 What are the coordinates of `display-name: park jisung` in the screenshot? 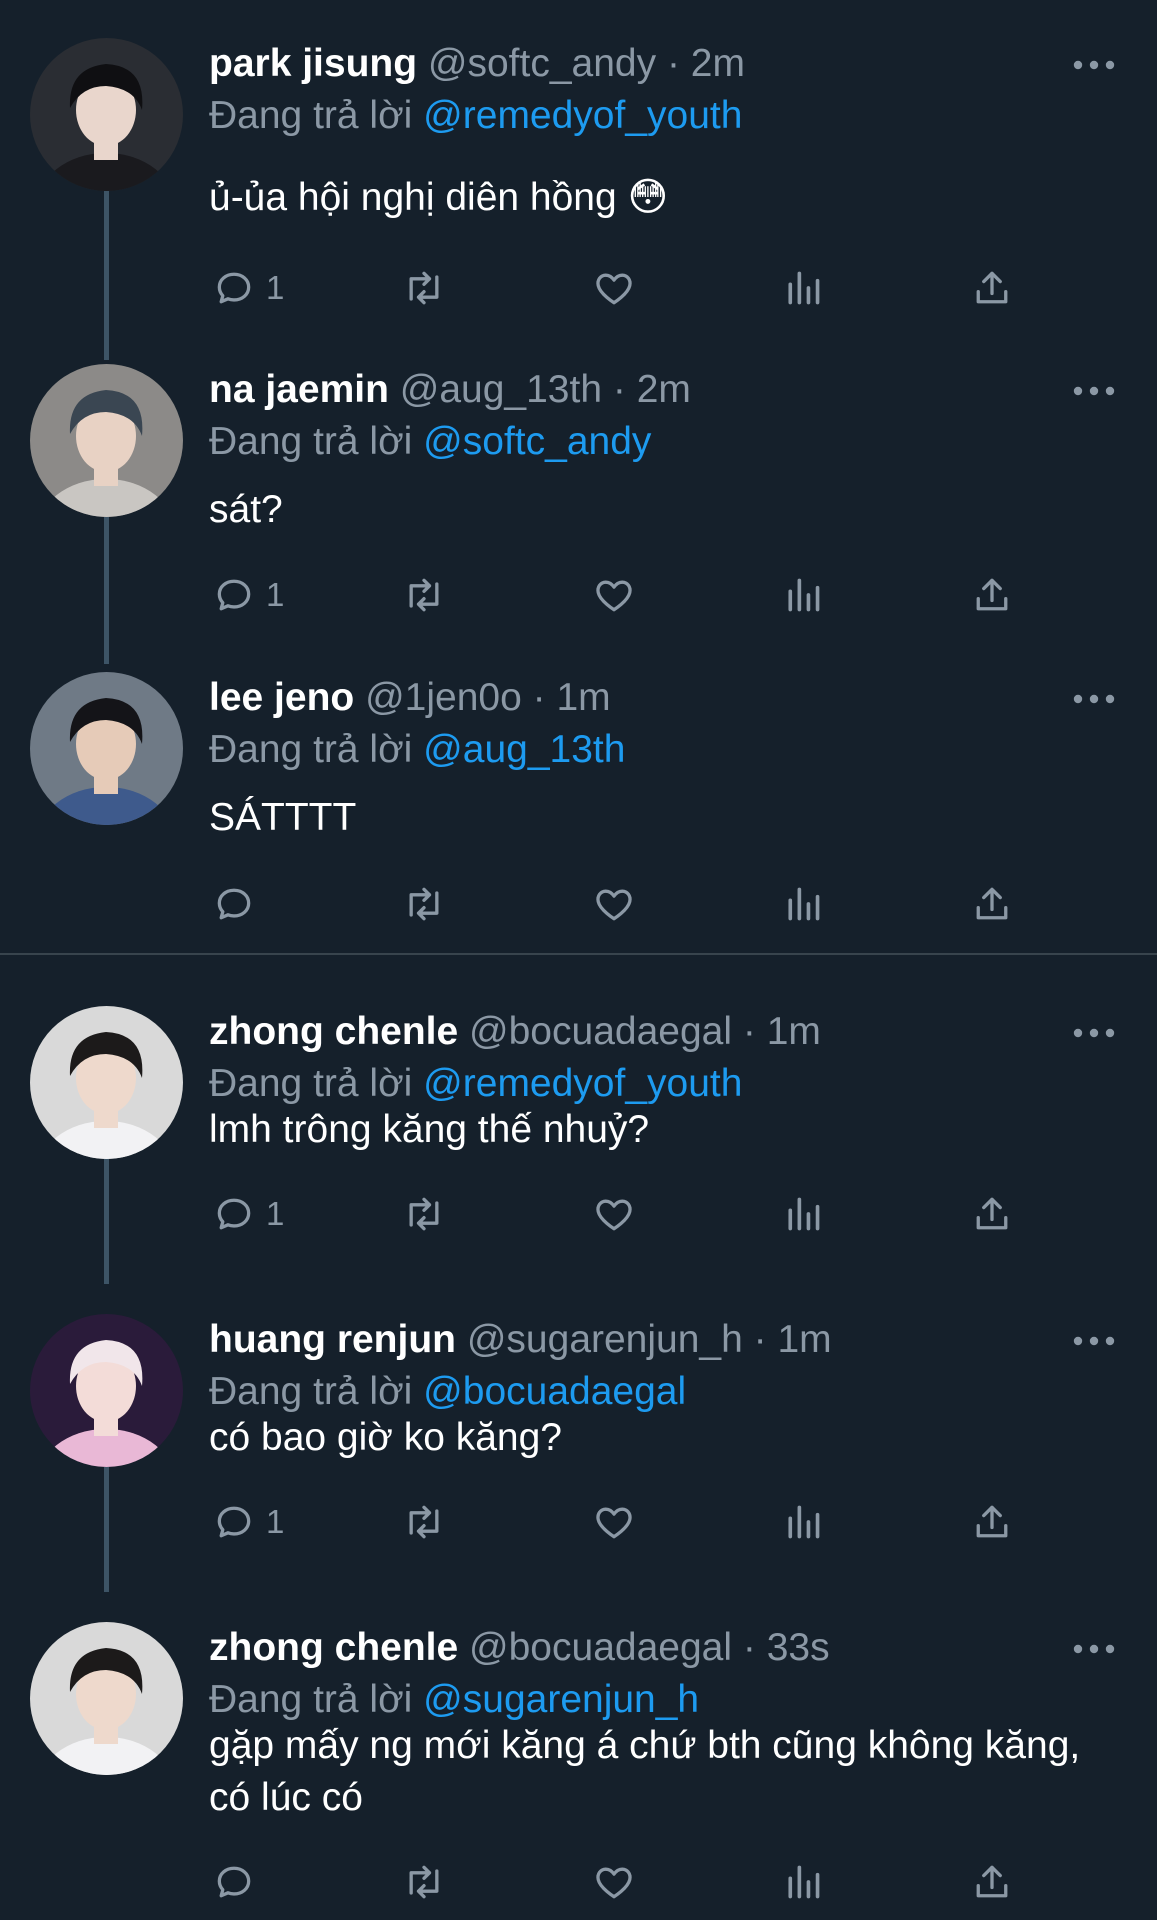 It's located at (313, 63).